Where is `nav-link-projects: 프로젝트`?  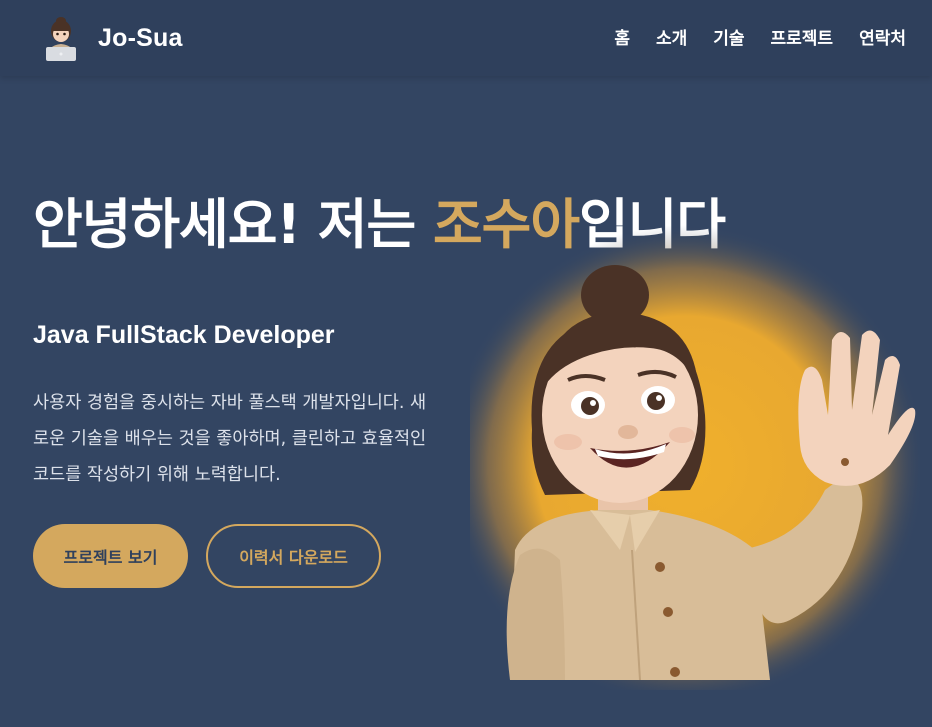
nav-link-projects: 프로젝트 is located at coordinates (802, 36).